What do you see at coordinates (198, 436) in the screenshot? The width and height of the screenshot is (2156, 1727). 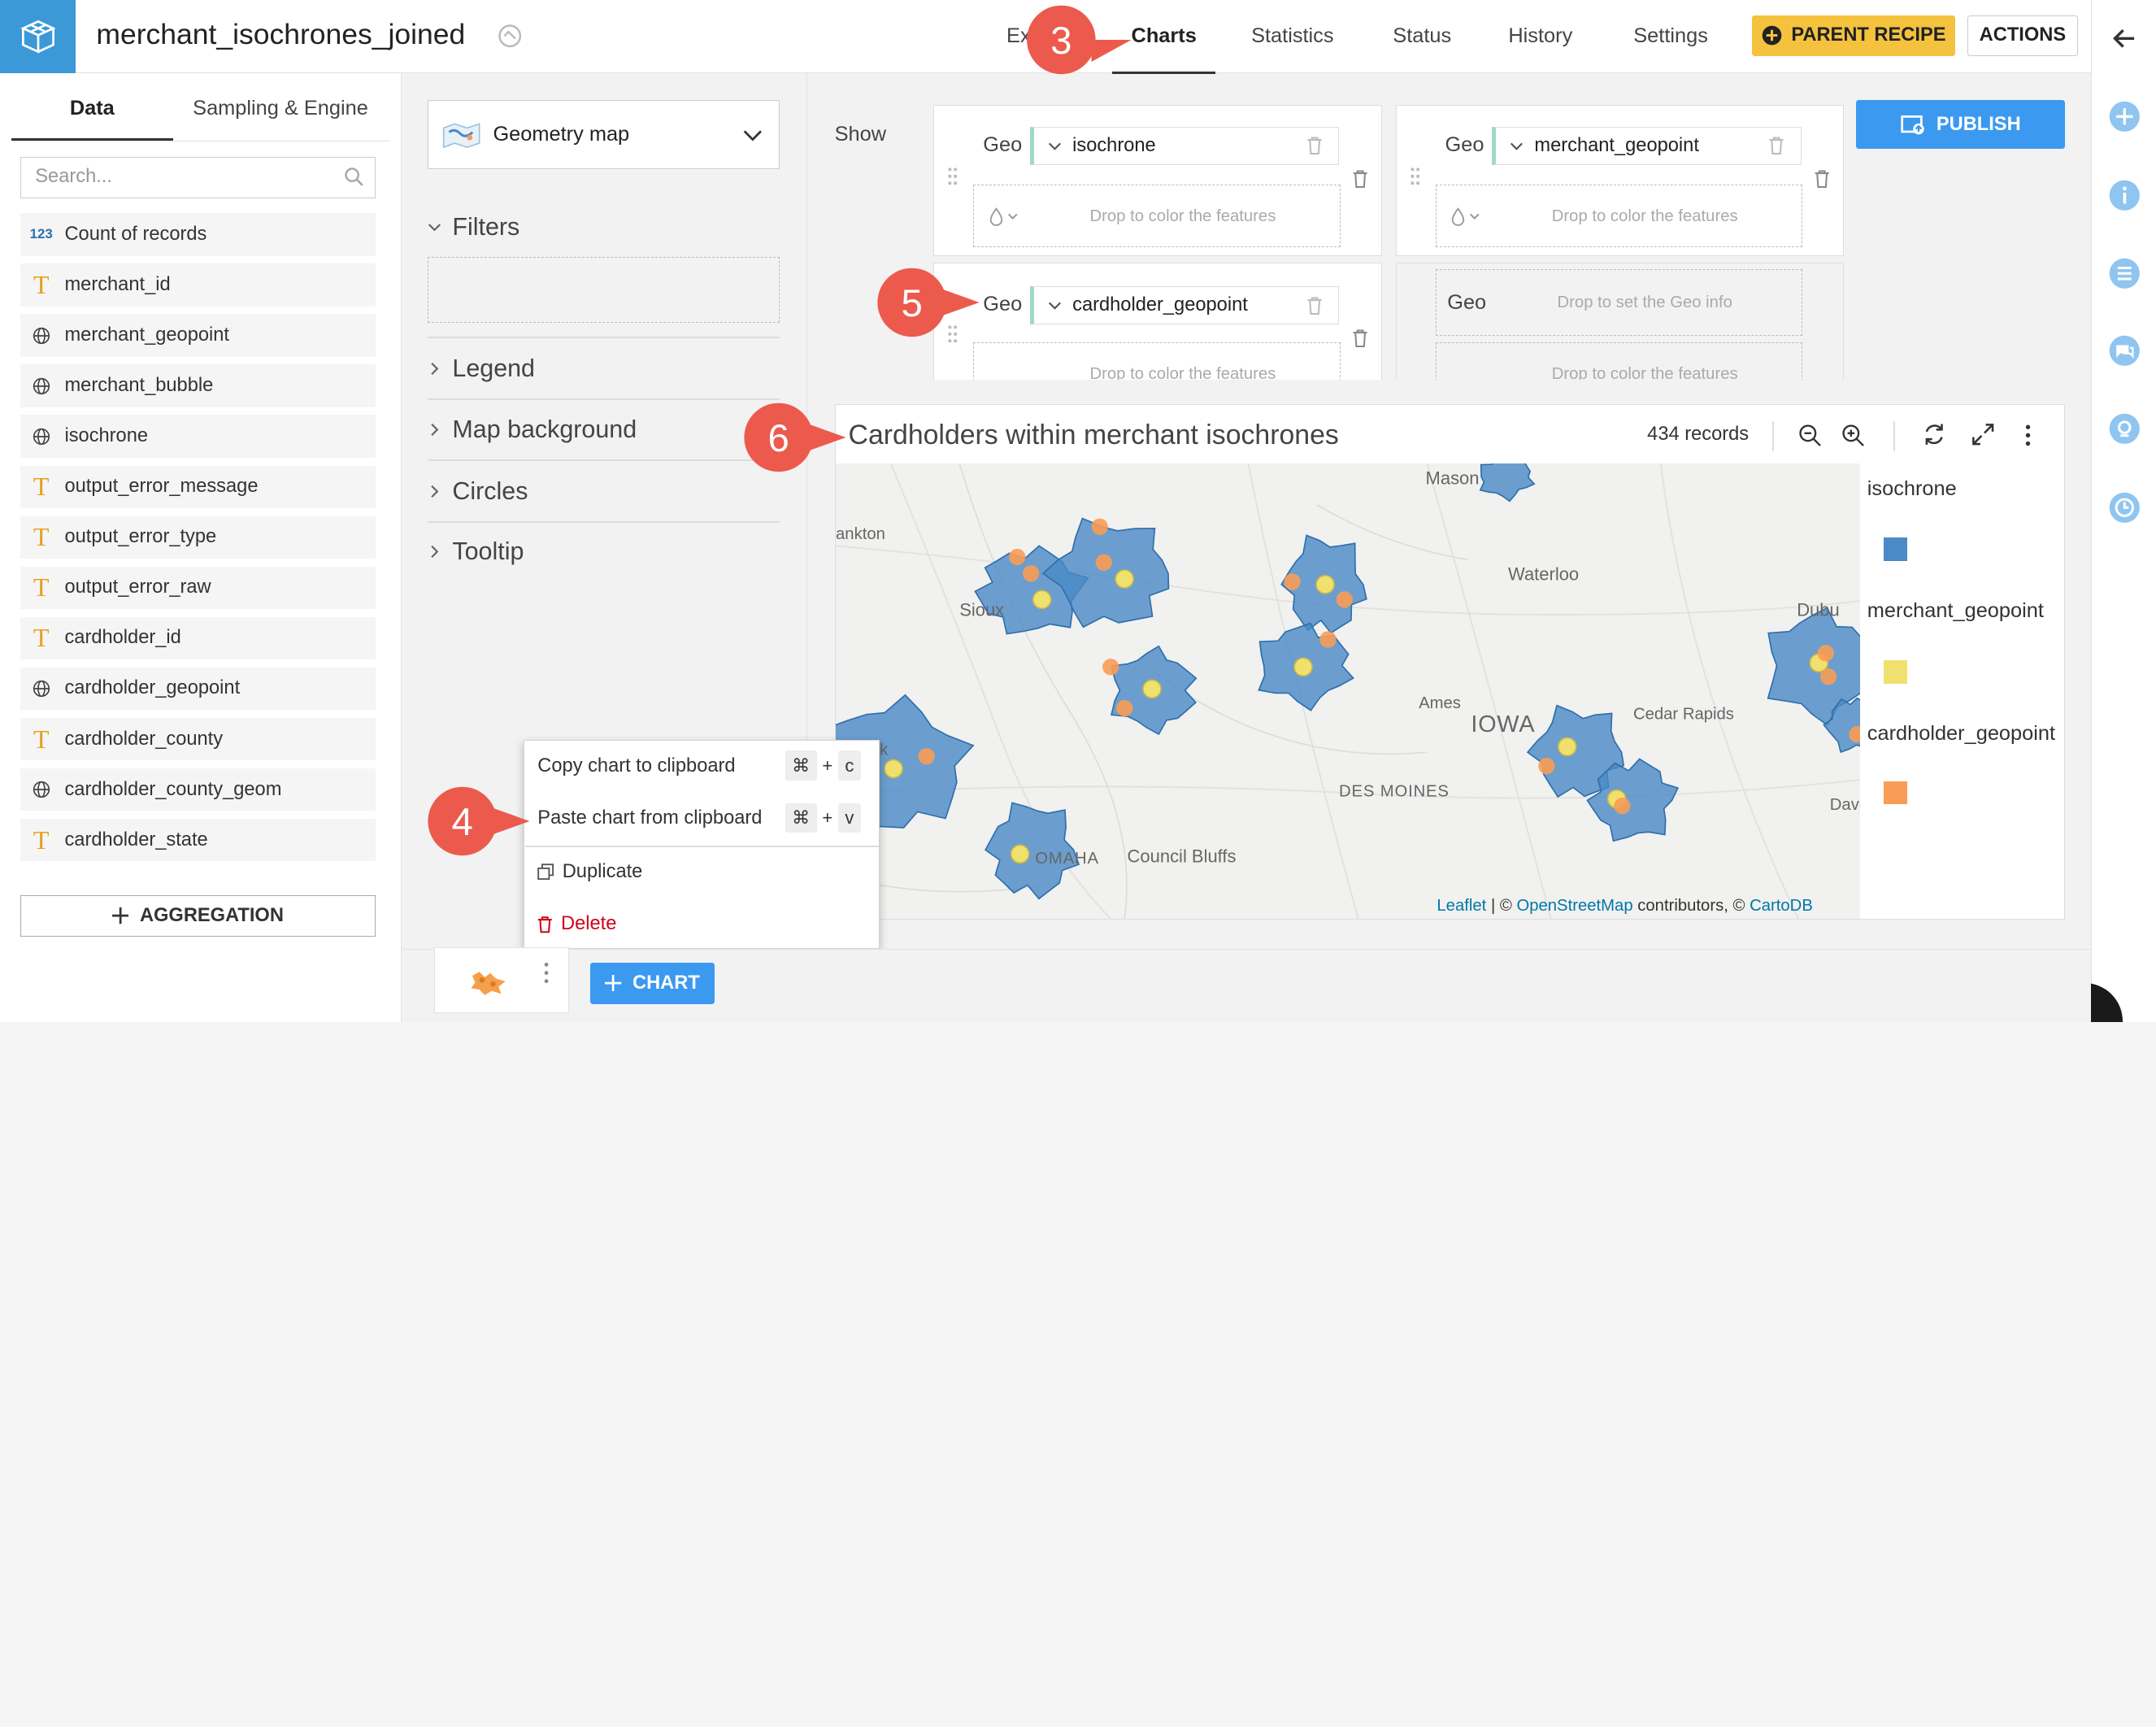 I see `column-item: isochrone` at bounding box center [198, 436].